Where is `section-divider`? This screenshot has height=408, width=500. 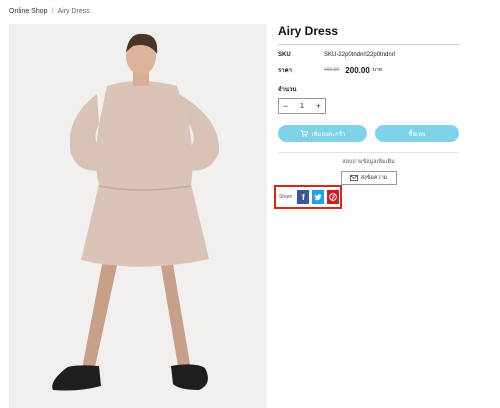 section-divider is located at coordinates (368, 152).